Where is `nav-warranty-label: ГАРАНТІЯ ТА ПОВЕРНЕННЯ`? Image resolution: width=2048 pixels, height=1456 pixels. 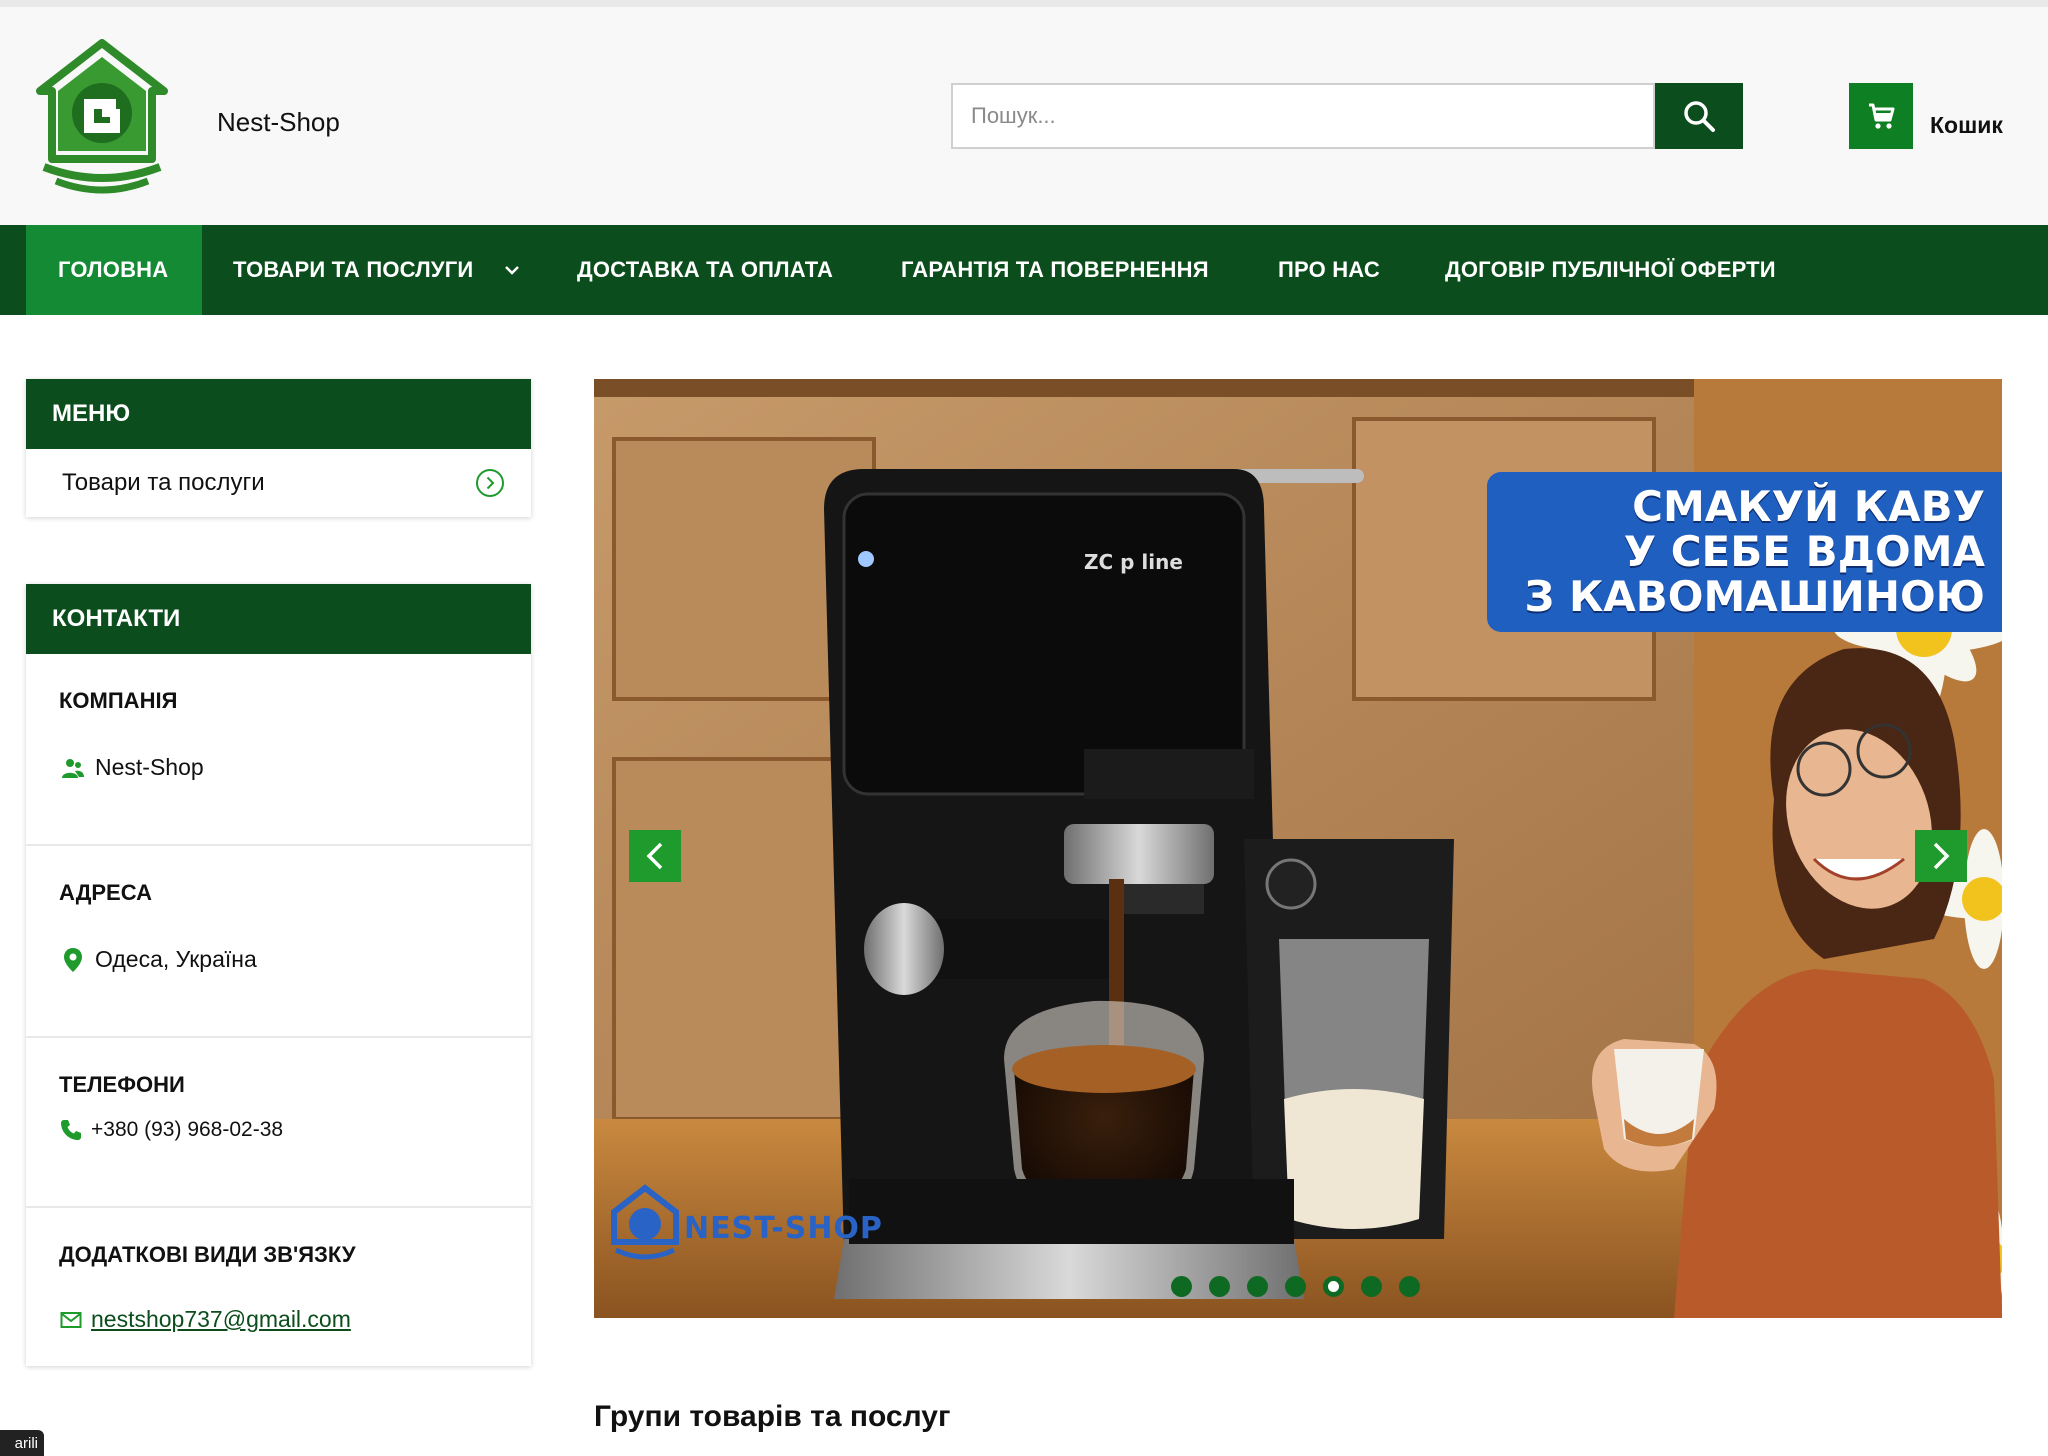
nav-warranty-label: ГАРАНТІЯ ТА ПОВЕРНЕННЯ is located at coordinates (1055, 269).